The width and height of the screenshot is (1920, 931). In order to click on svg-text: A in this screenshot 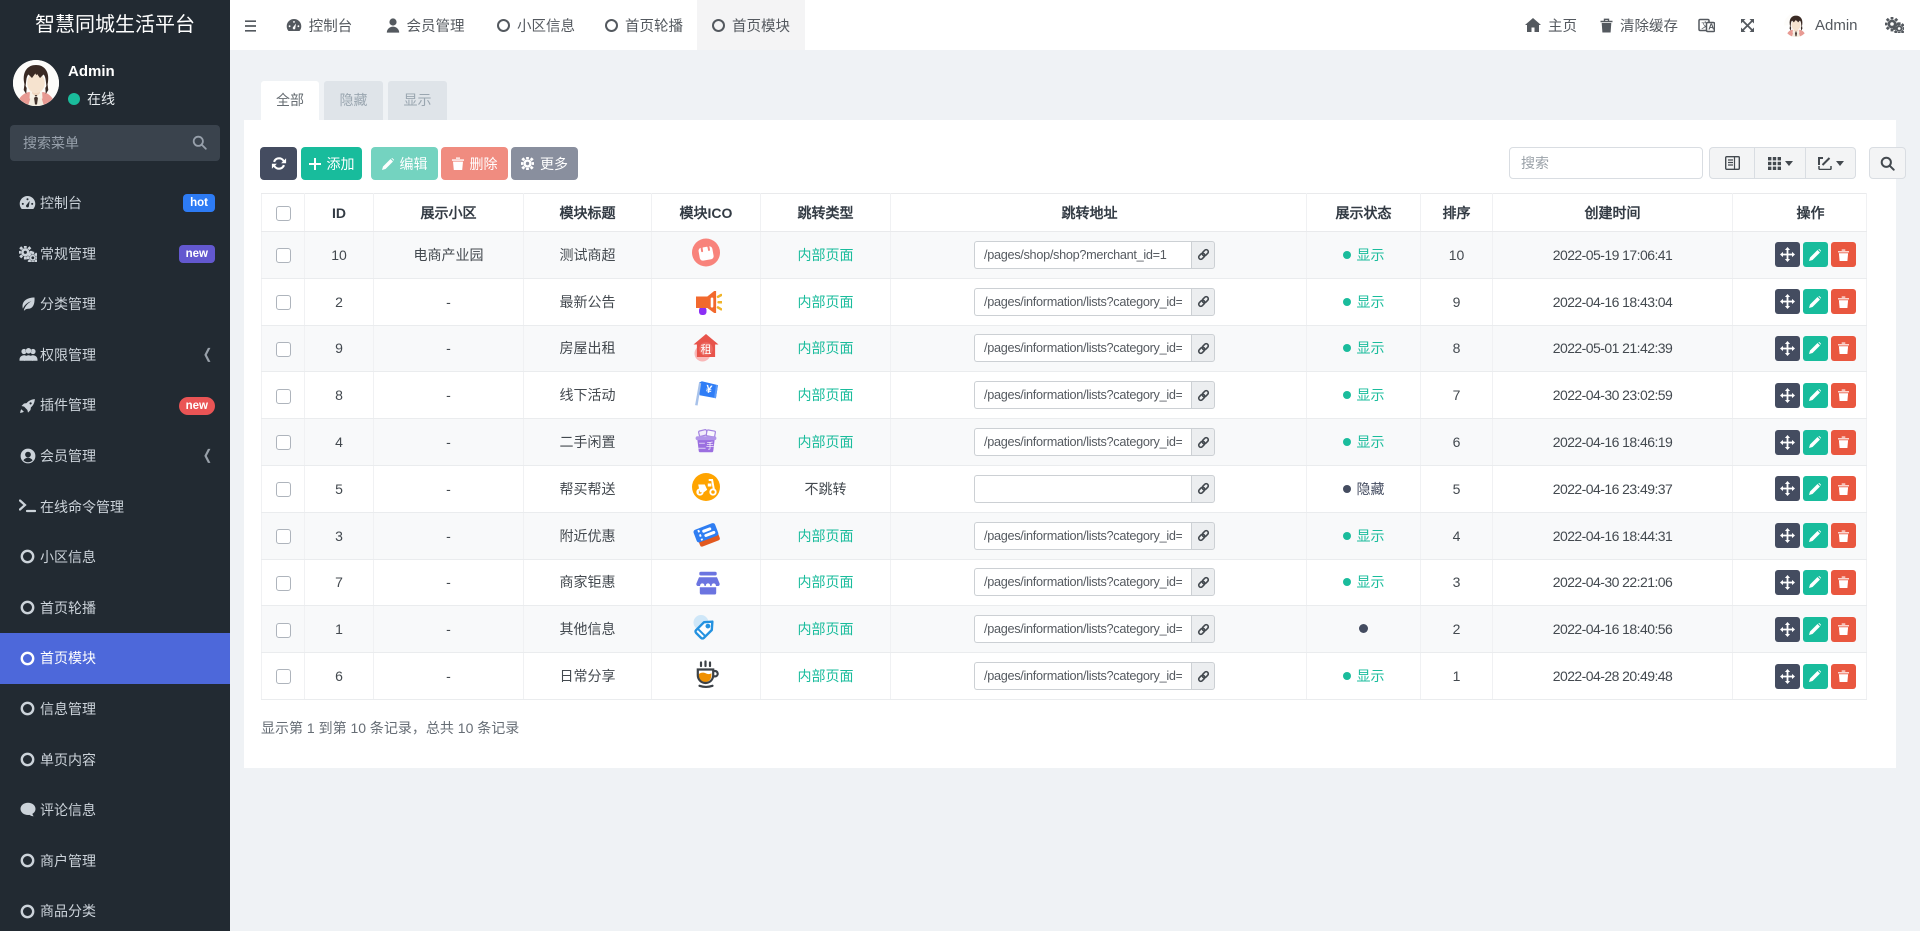, I will do `click(1711, 27)`.